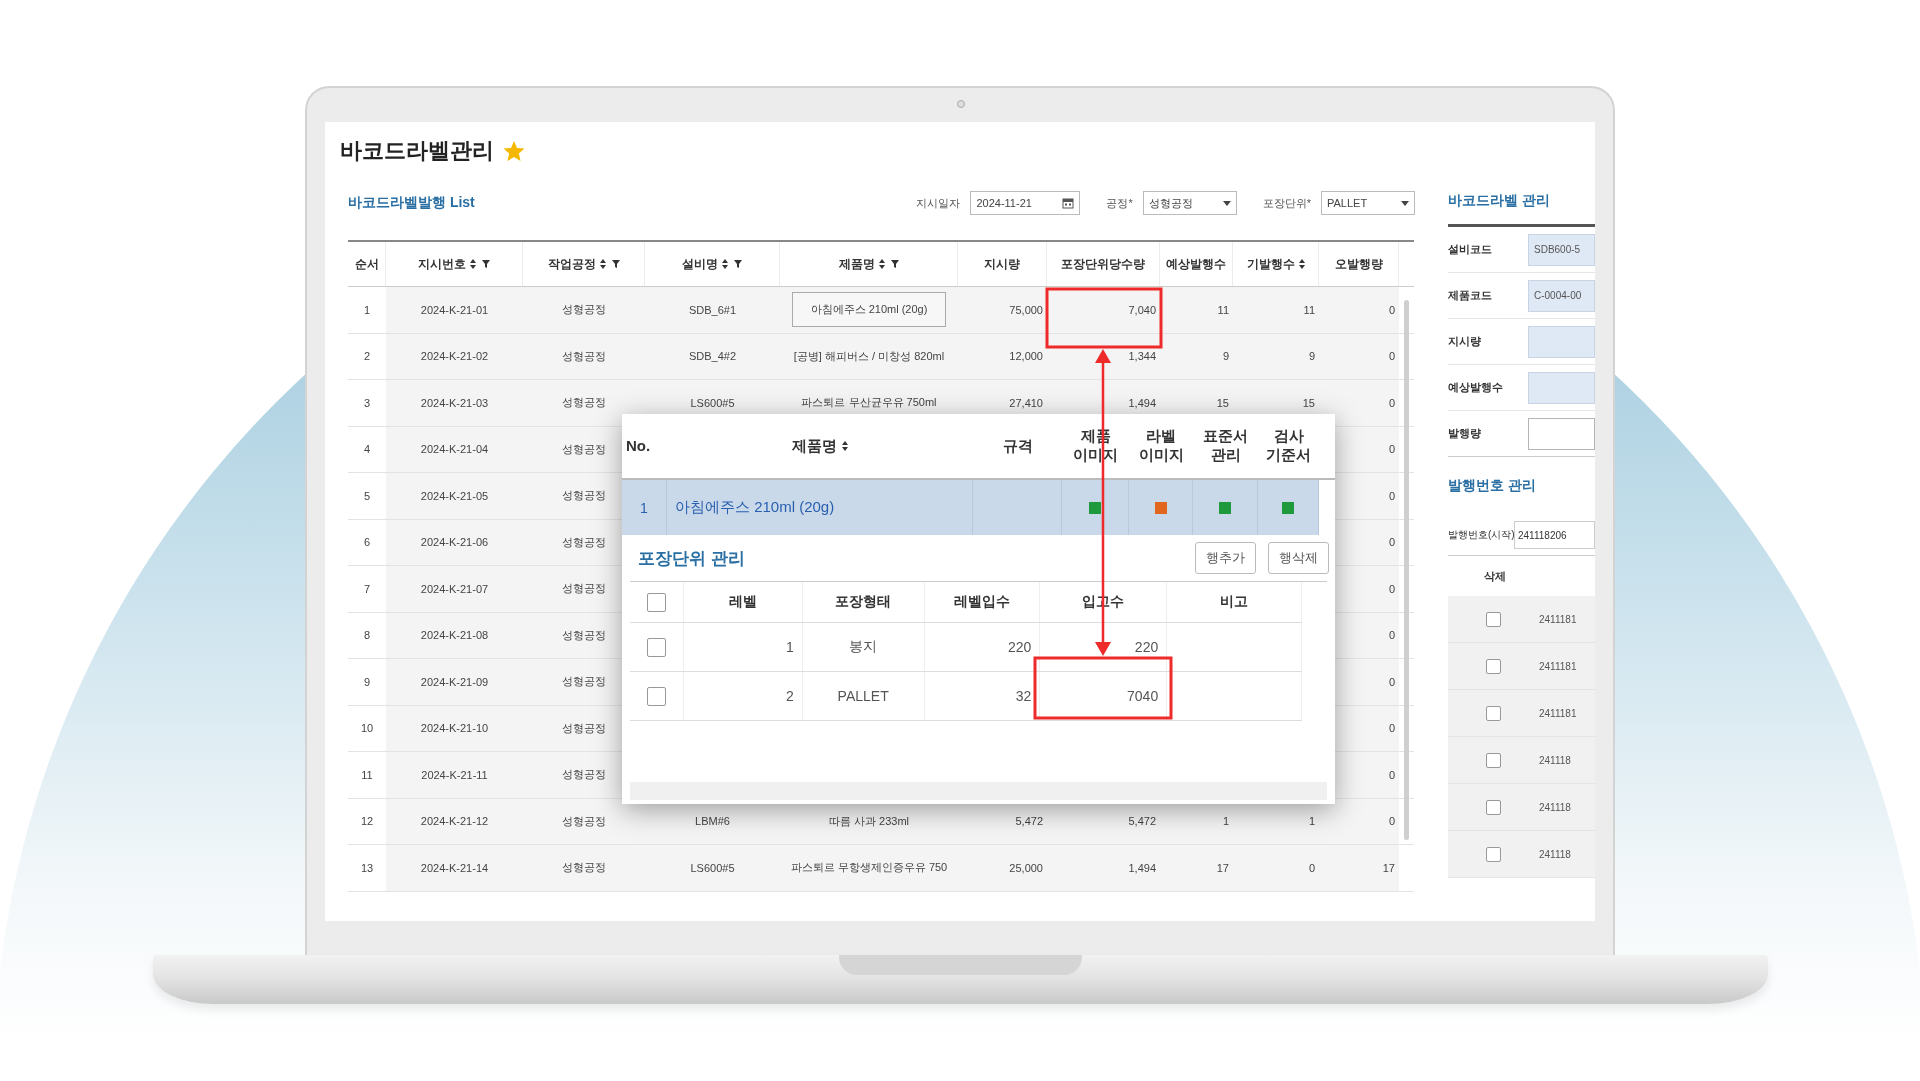 Image resolution: width=1920 pixels, height=1081 pixels. Describe the element at coordinates (1298, 558) in the screenshot. I see `row-button: 행삭제` at that location.